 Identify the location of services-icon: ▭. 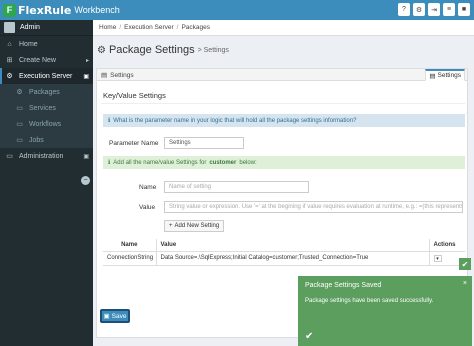
(19, 108).